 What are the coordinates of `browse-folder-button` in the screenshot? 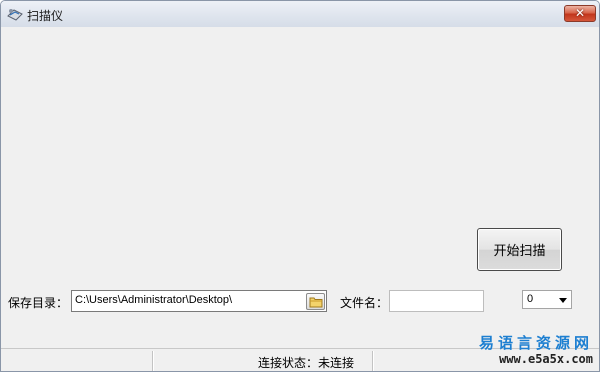 It's located at (315, 301).